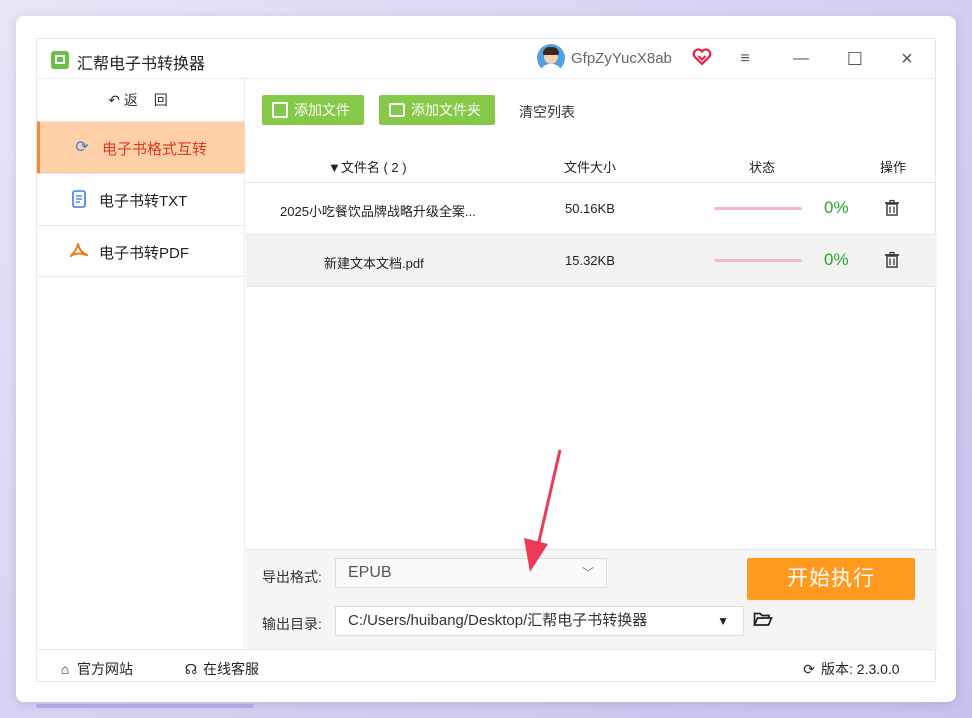 The height and width of the screenshot is (718, 972). I want to click on file-size: 50.16KB, so click(590, 208).